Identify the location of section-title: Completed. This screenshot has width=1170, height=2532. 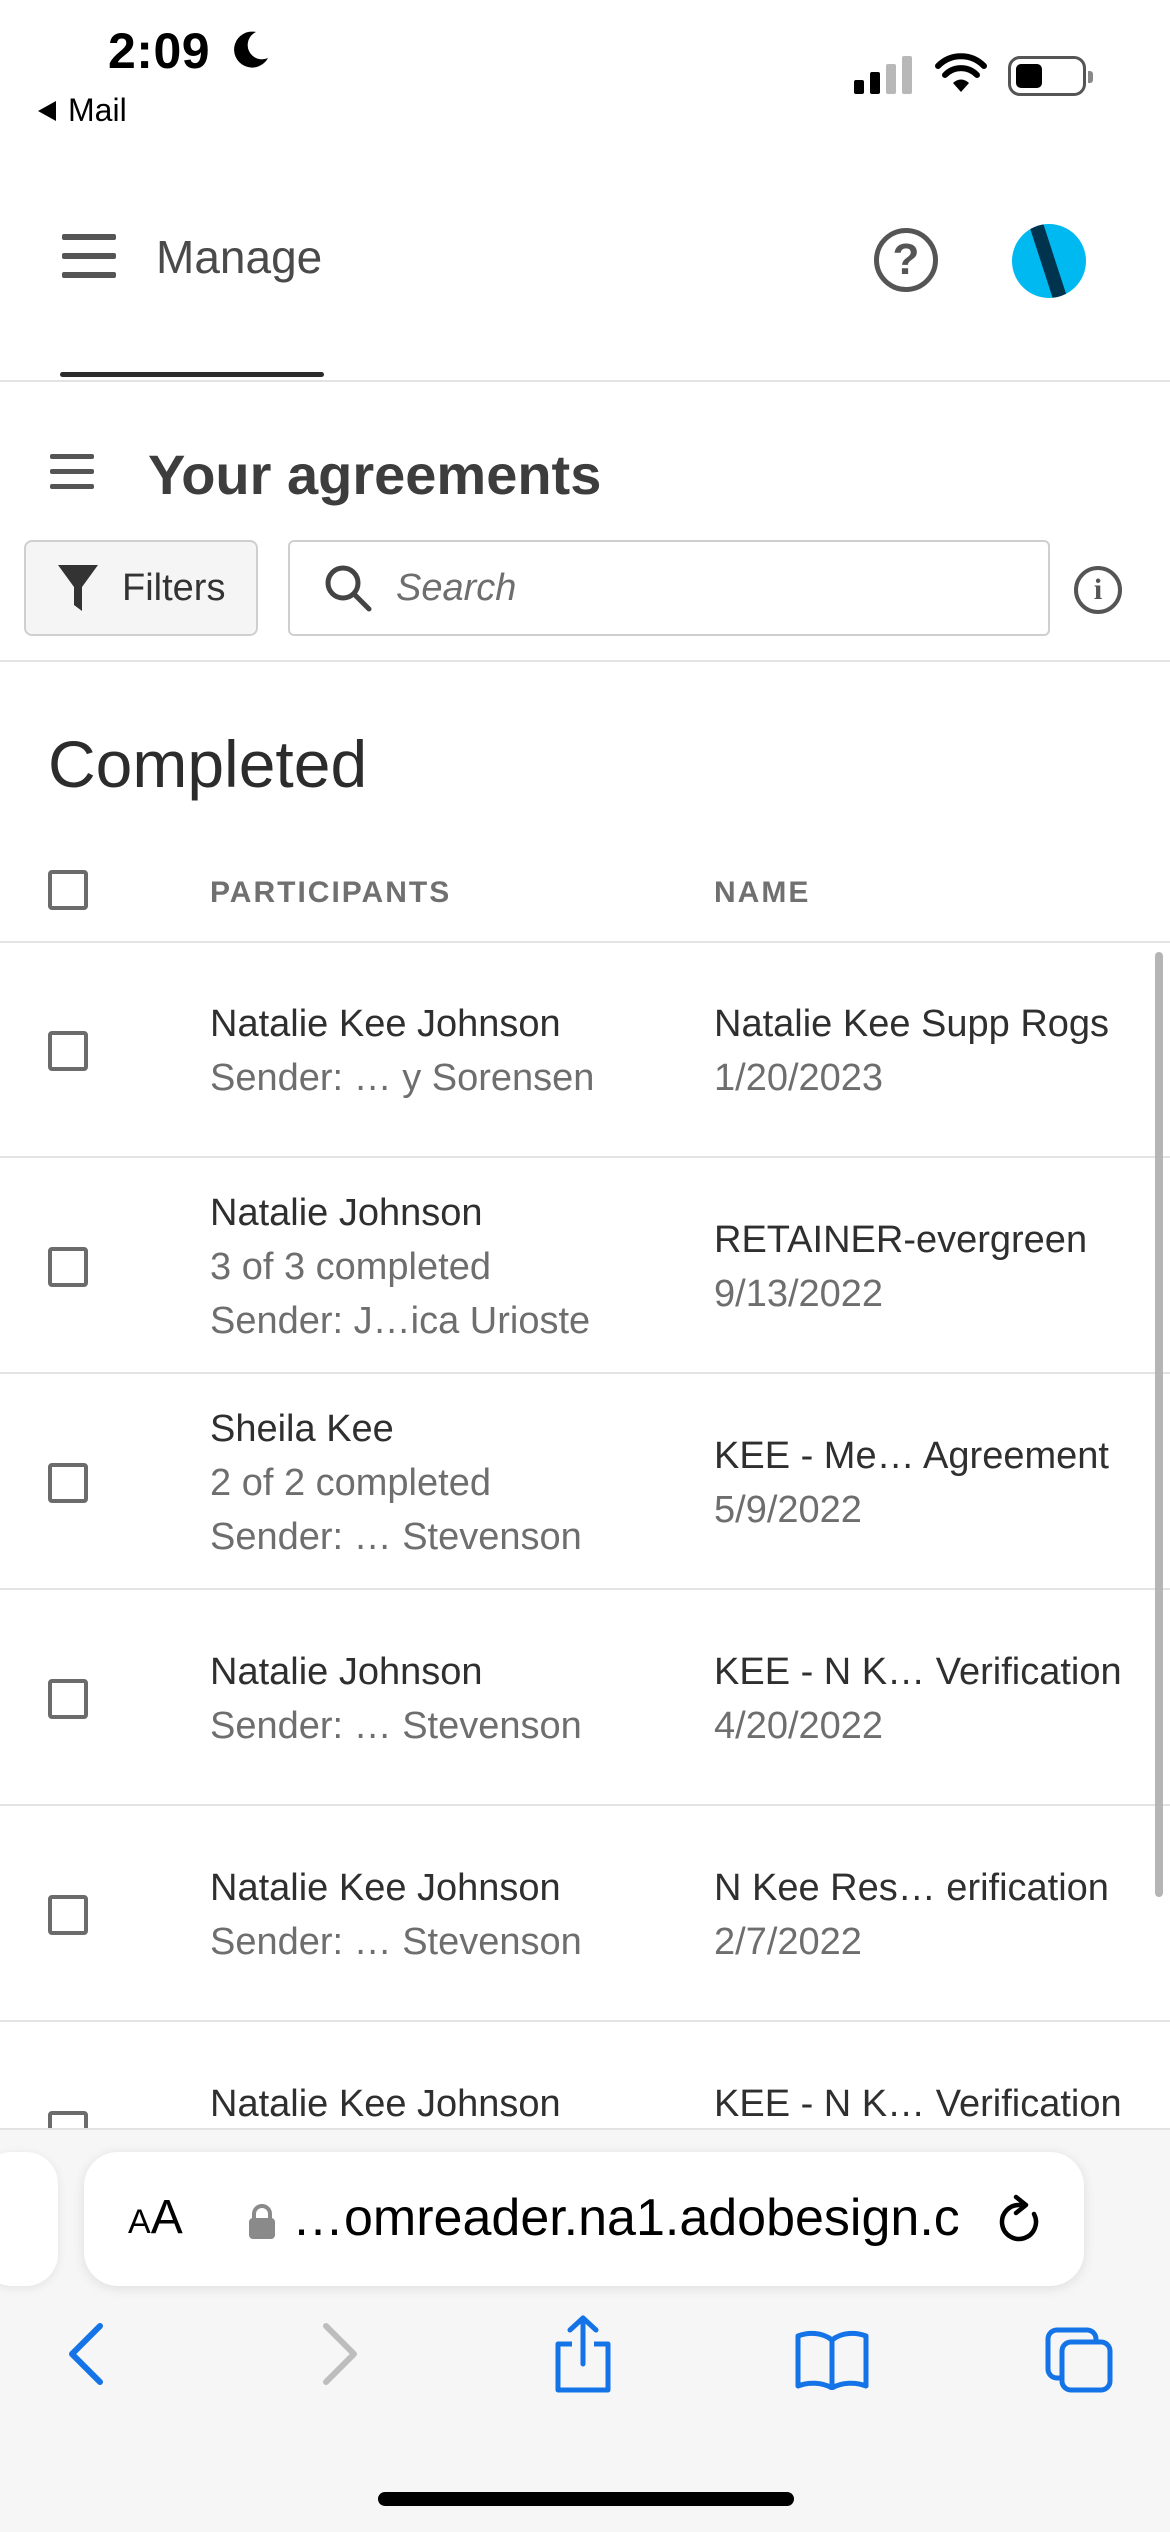
(208, 764).